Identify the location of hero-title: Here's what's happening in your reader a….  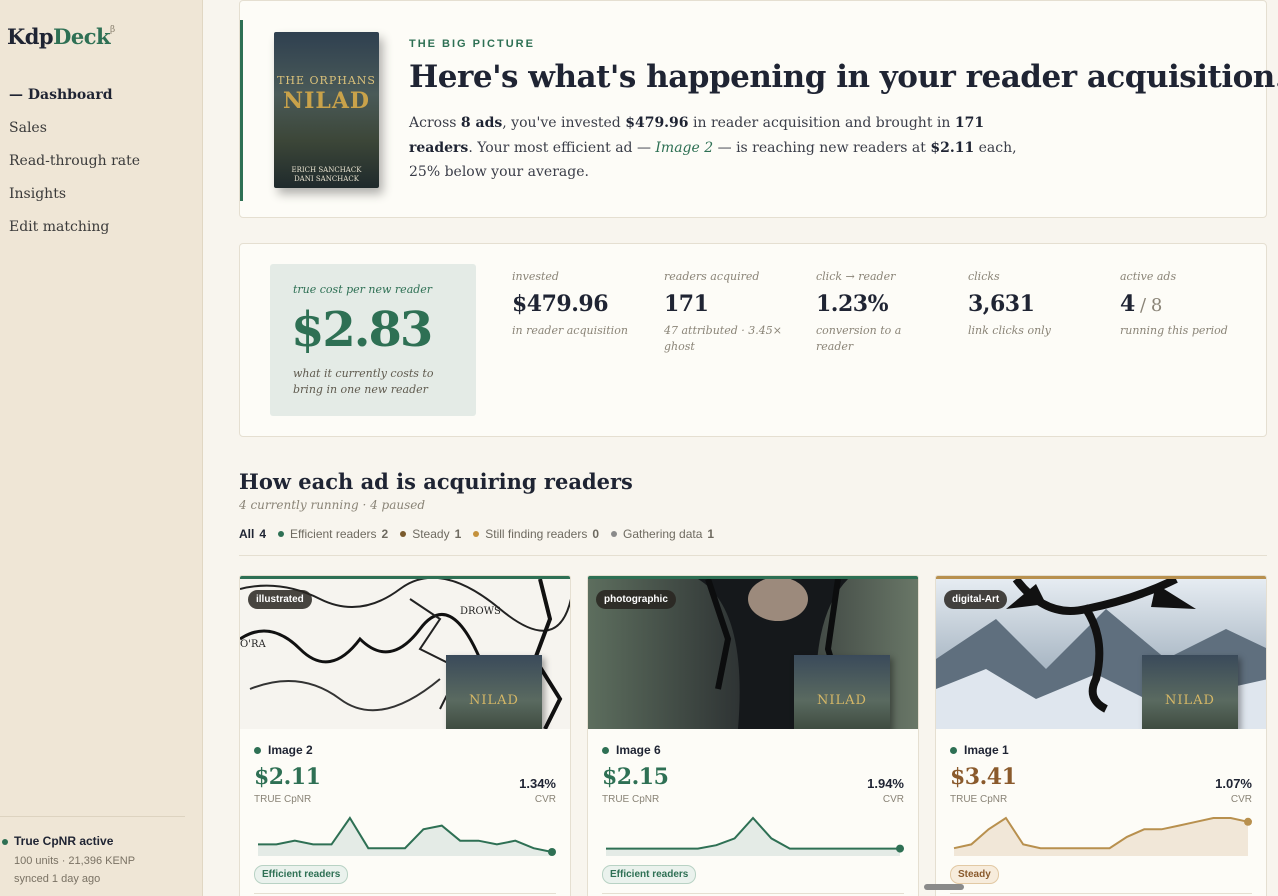
(843, 77).